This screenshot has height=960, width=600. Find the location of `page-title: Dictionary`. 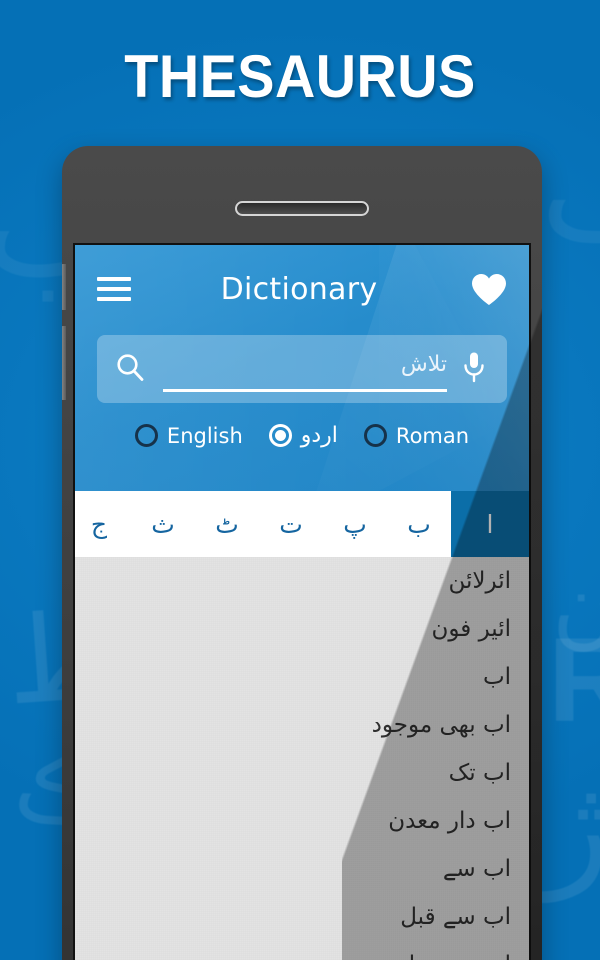

page-title: Dictionary is located at coordinates (299, 289).